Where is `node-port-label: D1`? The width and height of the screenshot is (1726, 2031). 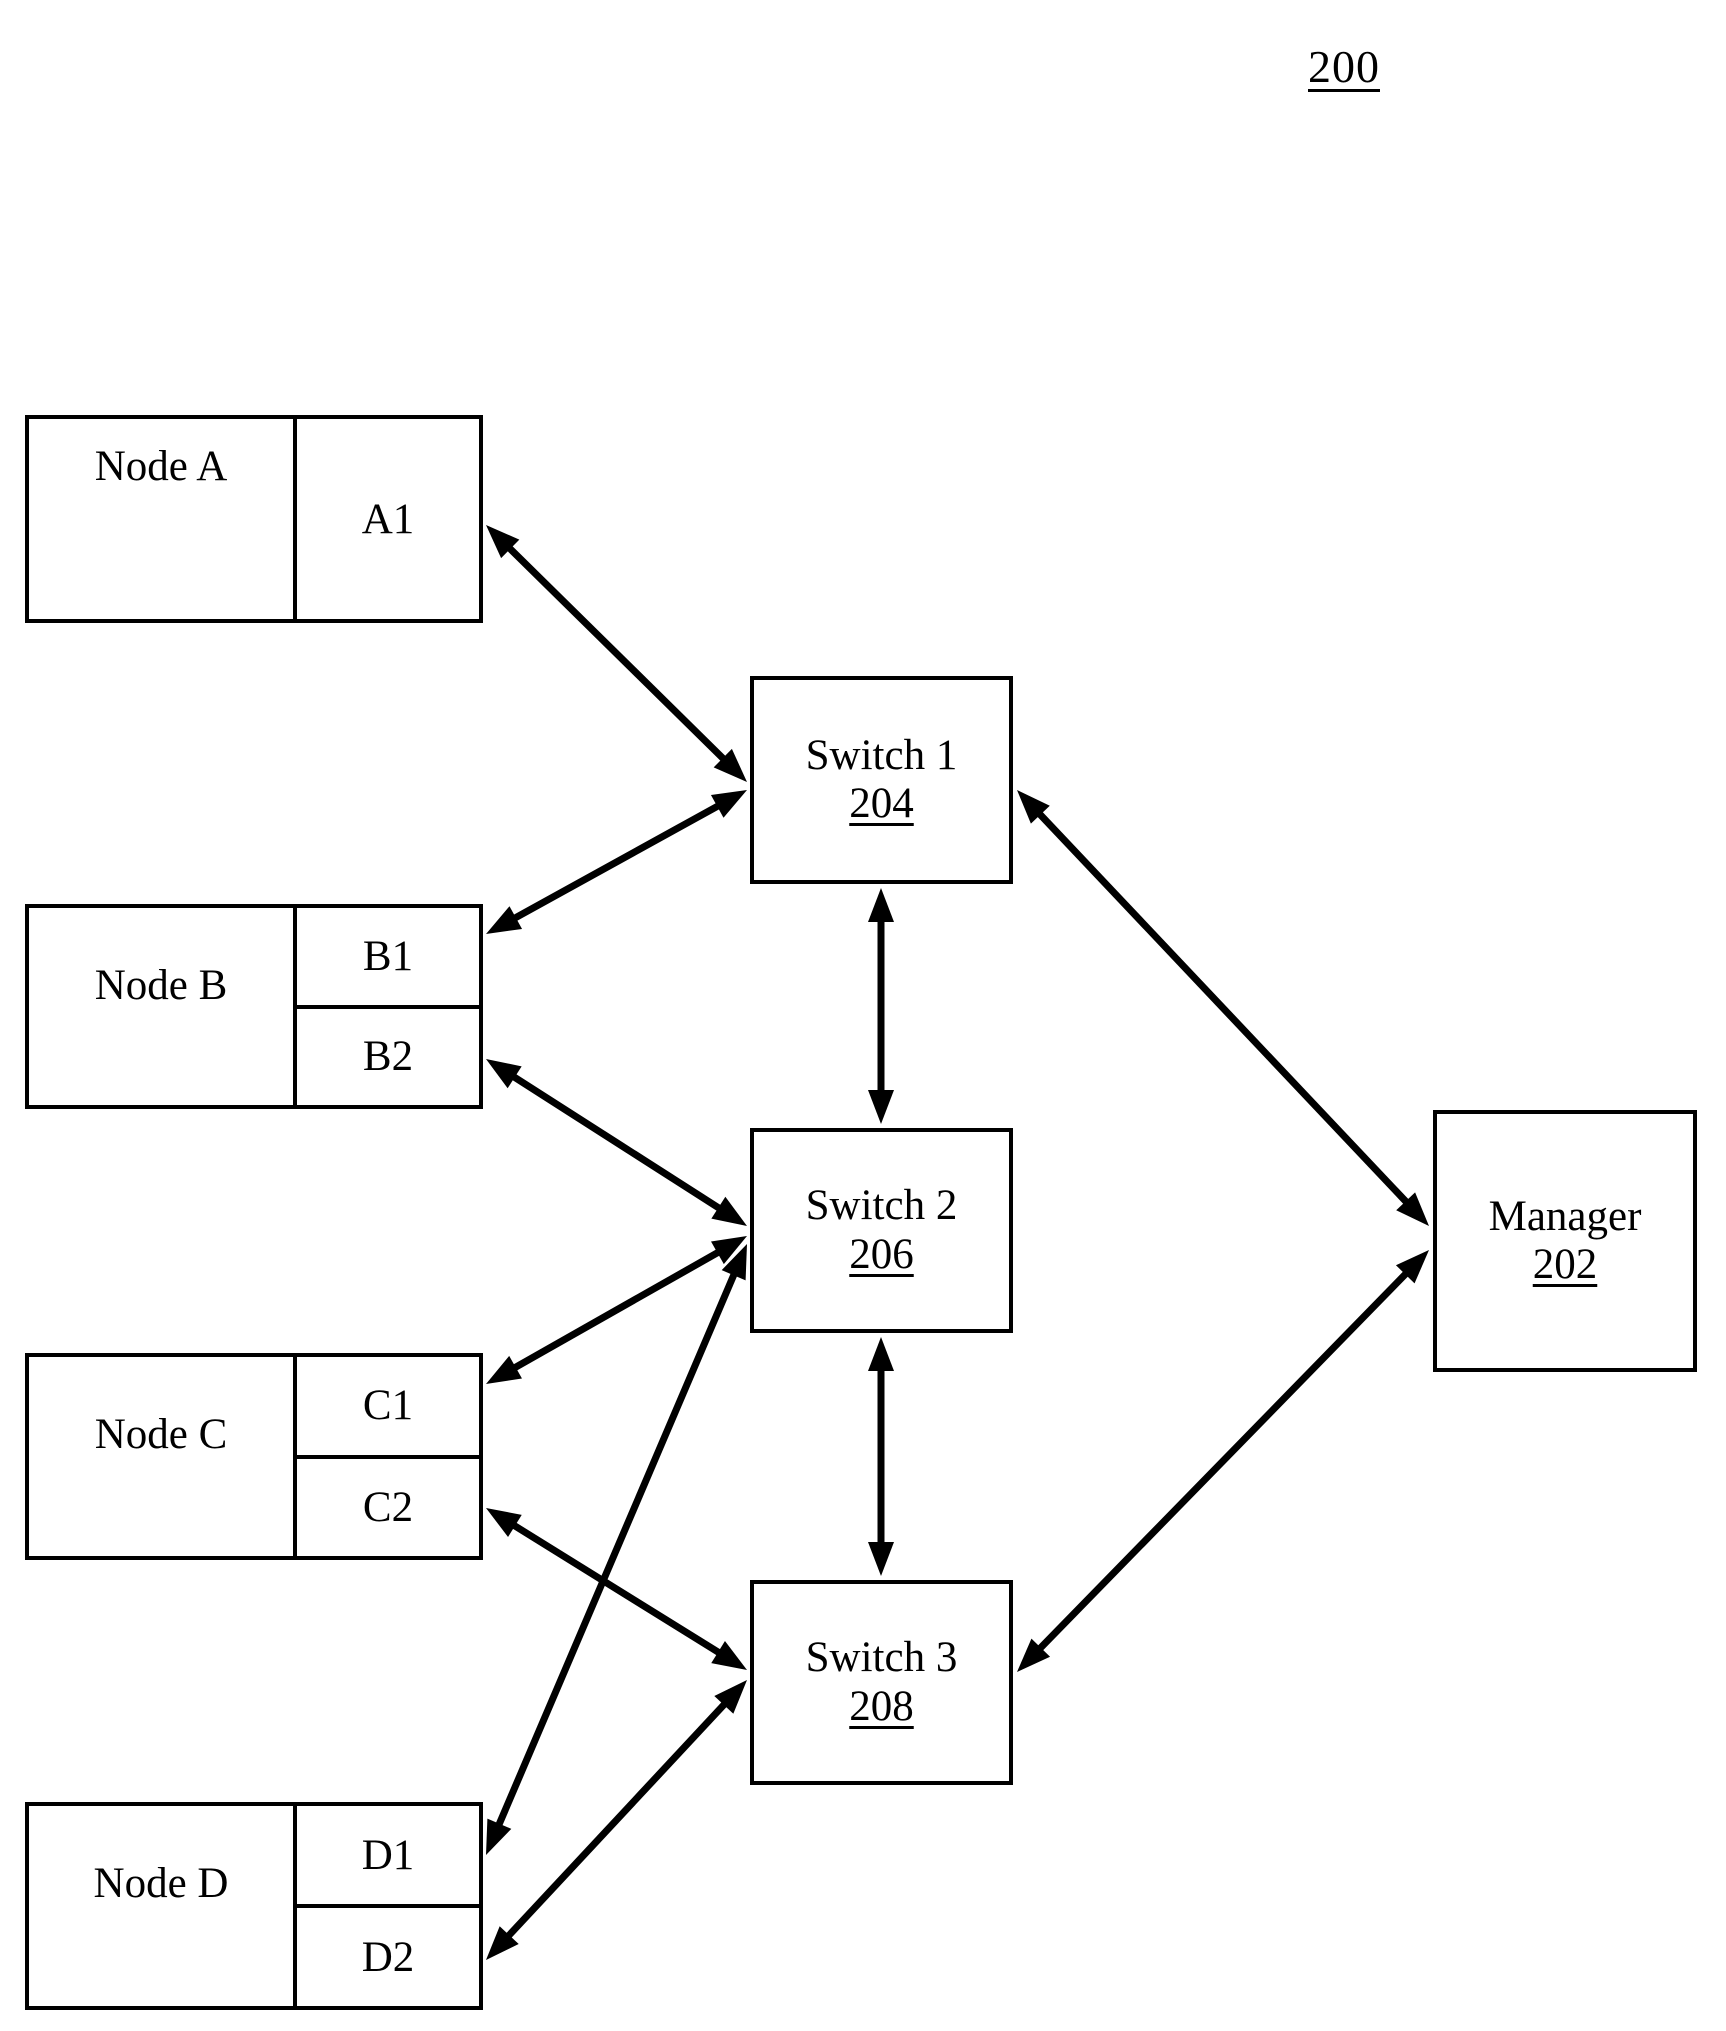 node-port-label: D1 is located at coordinates (388, 1855).